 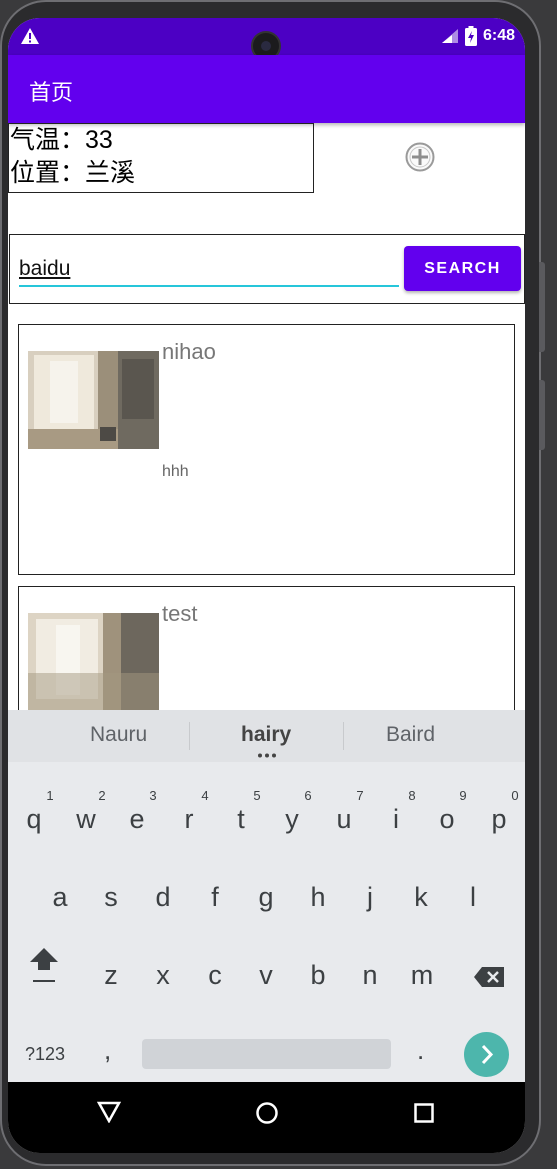 What do you see at coordinates (161, 158) in the screenshot?
I see `weather-box: 气温：33 位置：兰溪` at bounding box center [161, 158].